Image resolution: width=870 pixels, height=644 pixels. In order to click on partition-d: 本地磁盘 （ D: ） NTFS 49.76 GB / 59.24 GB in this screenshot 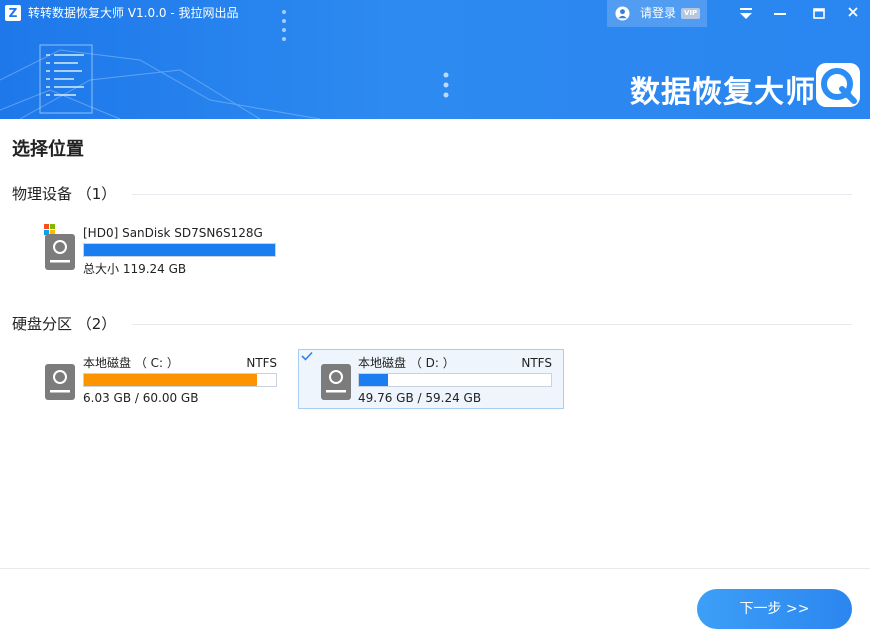, I will do `click(431, 379)`.